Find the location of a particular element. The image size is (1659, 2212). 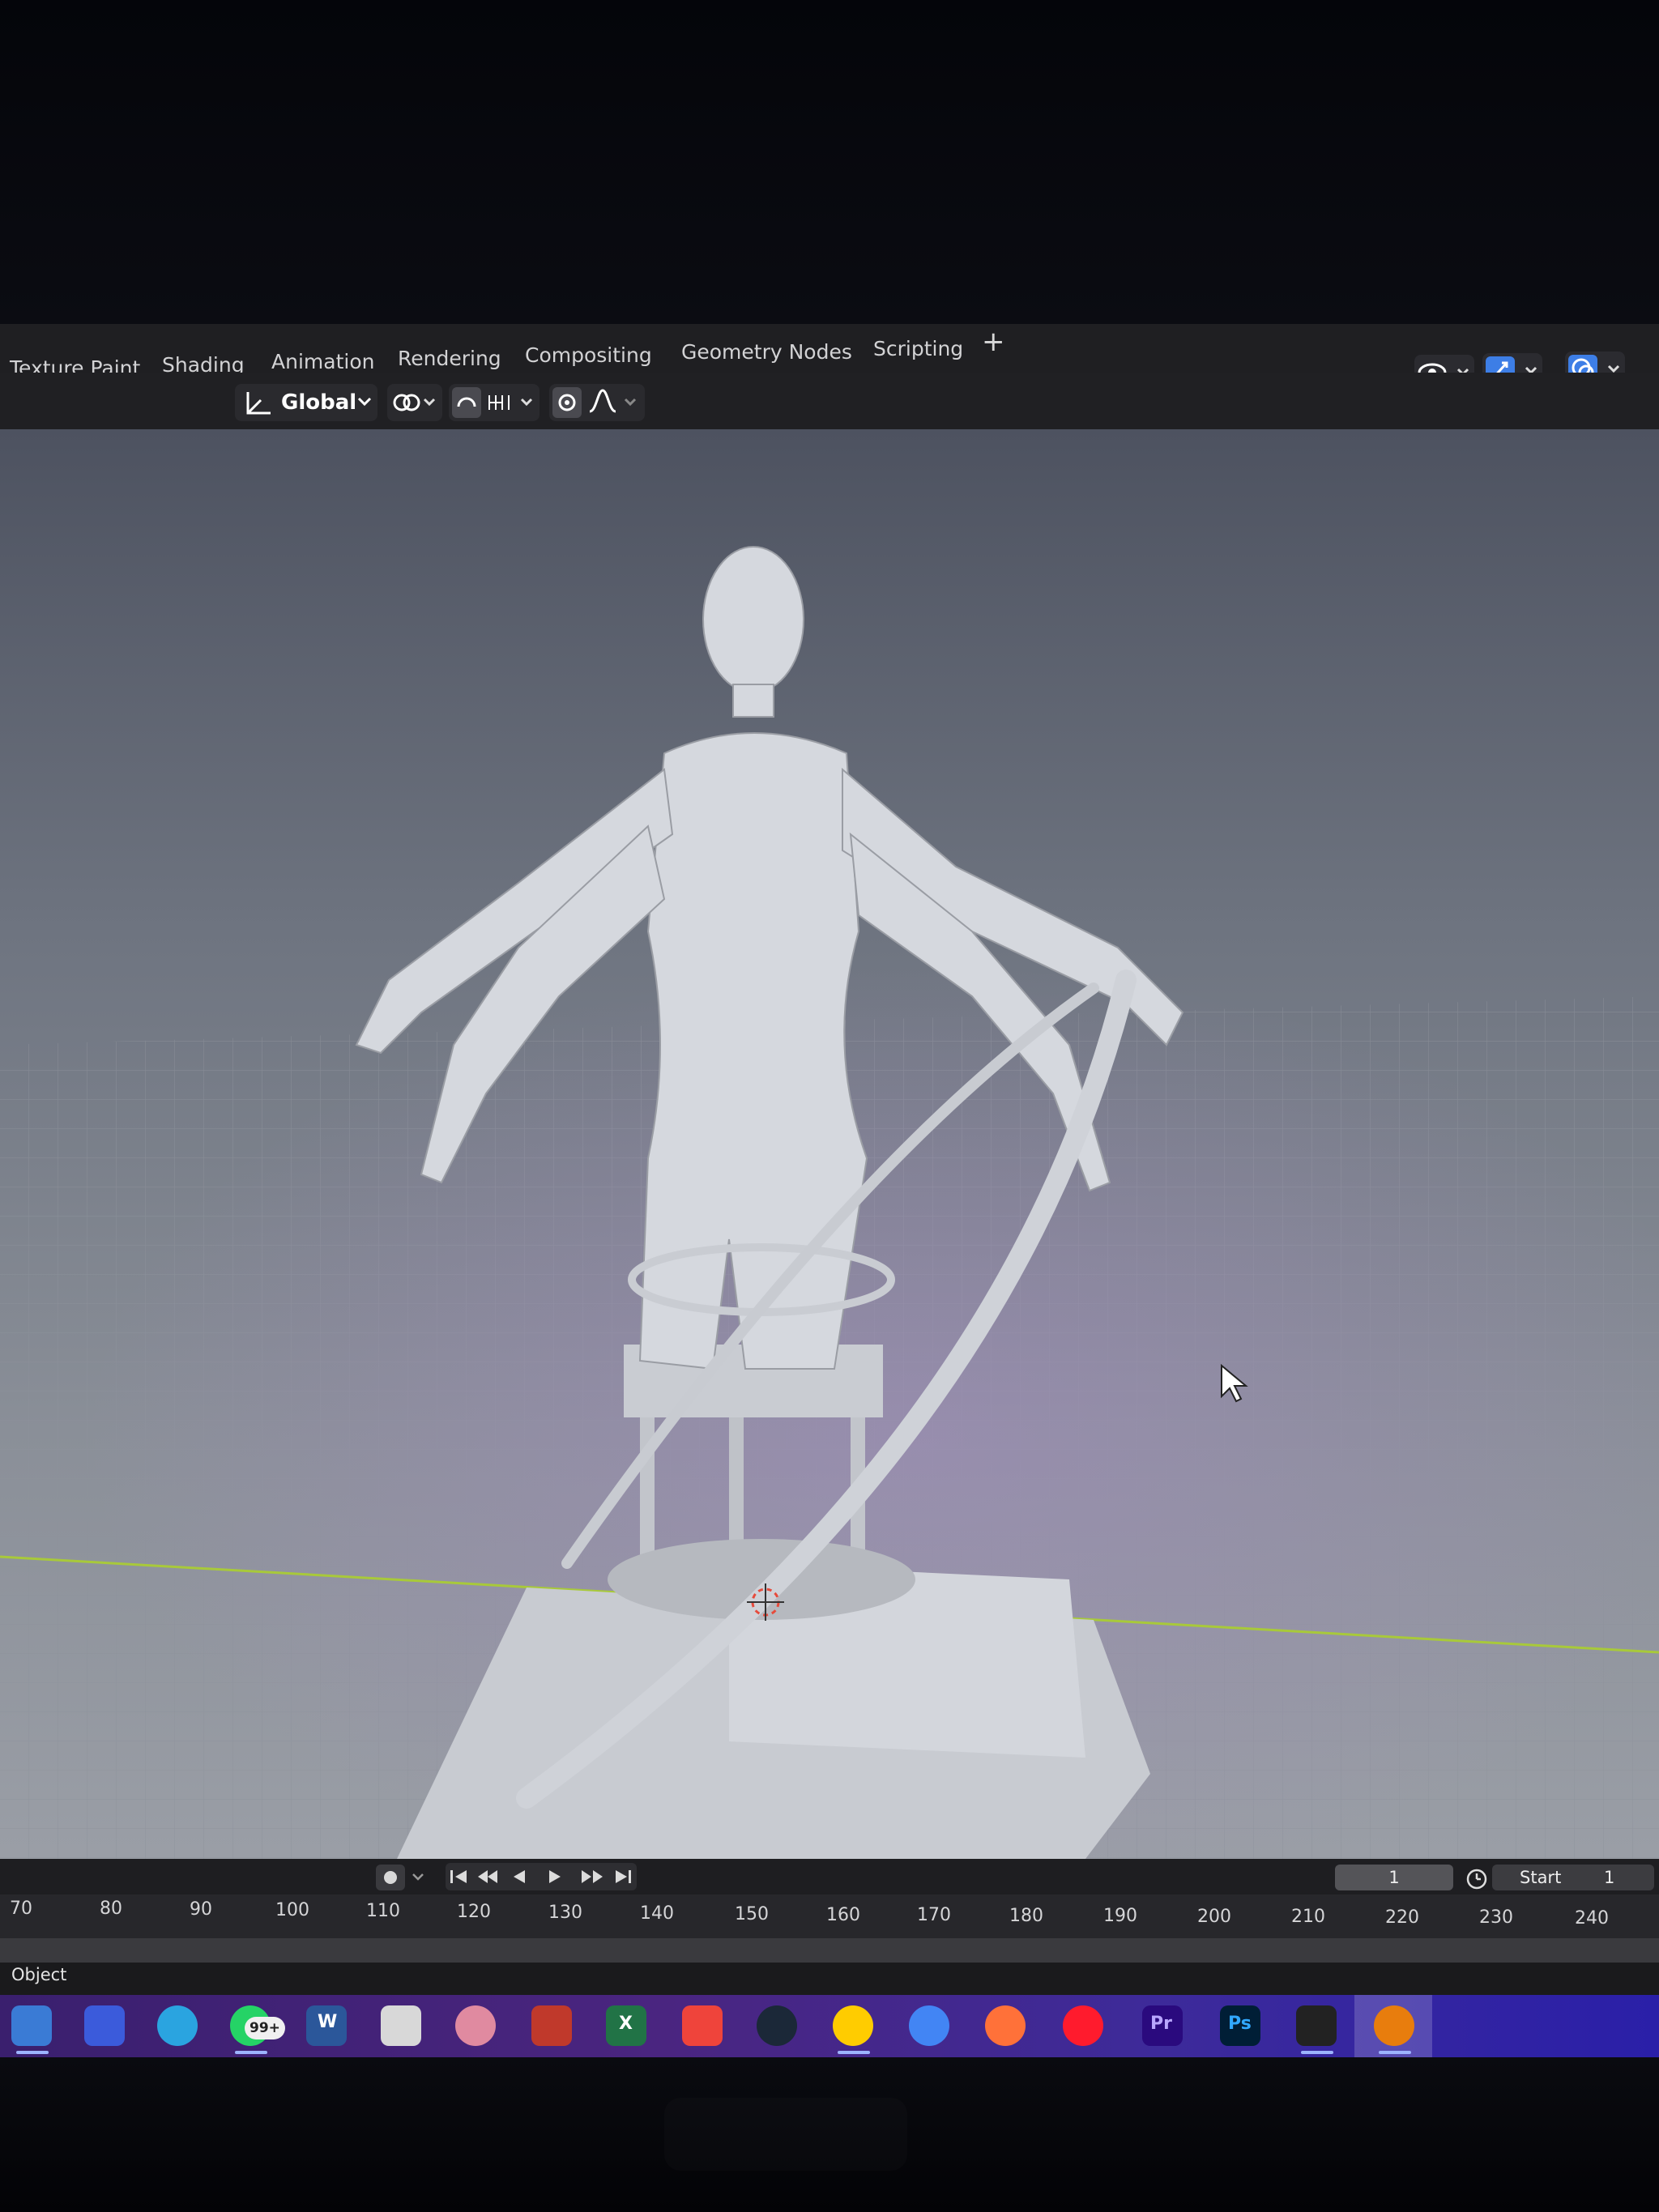

taskbar-firefox-icon is located at coordinates (1005, 2025).